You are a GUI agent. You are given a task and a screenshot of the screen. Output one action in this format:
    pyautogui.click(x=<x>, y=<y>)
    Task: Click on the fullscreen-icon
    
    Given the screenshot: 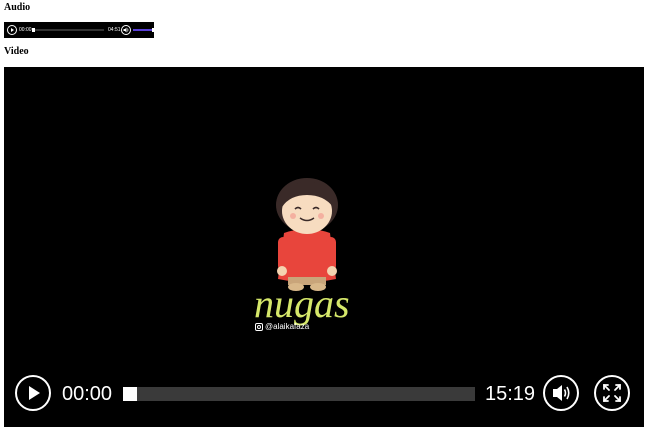 What is the action you would take?
    pyautogui.click(x=612, y=393)
    